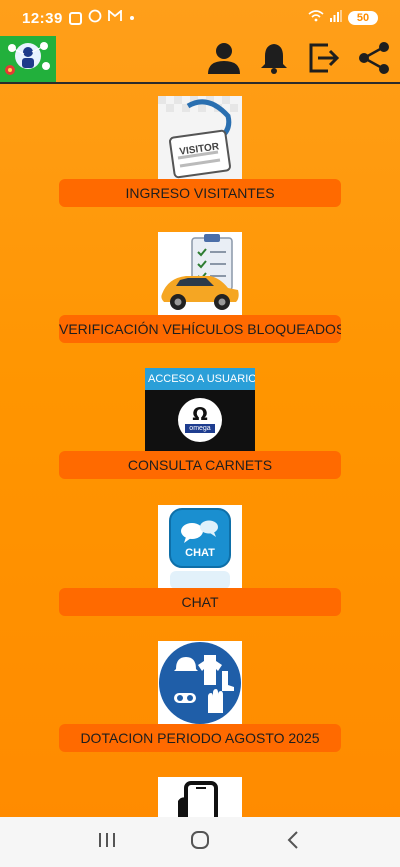  I want to click on app-logo, so click(28, 59).